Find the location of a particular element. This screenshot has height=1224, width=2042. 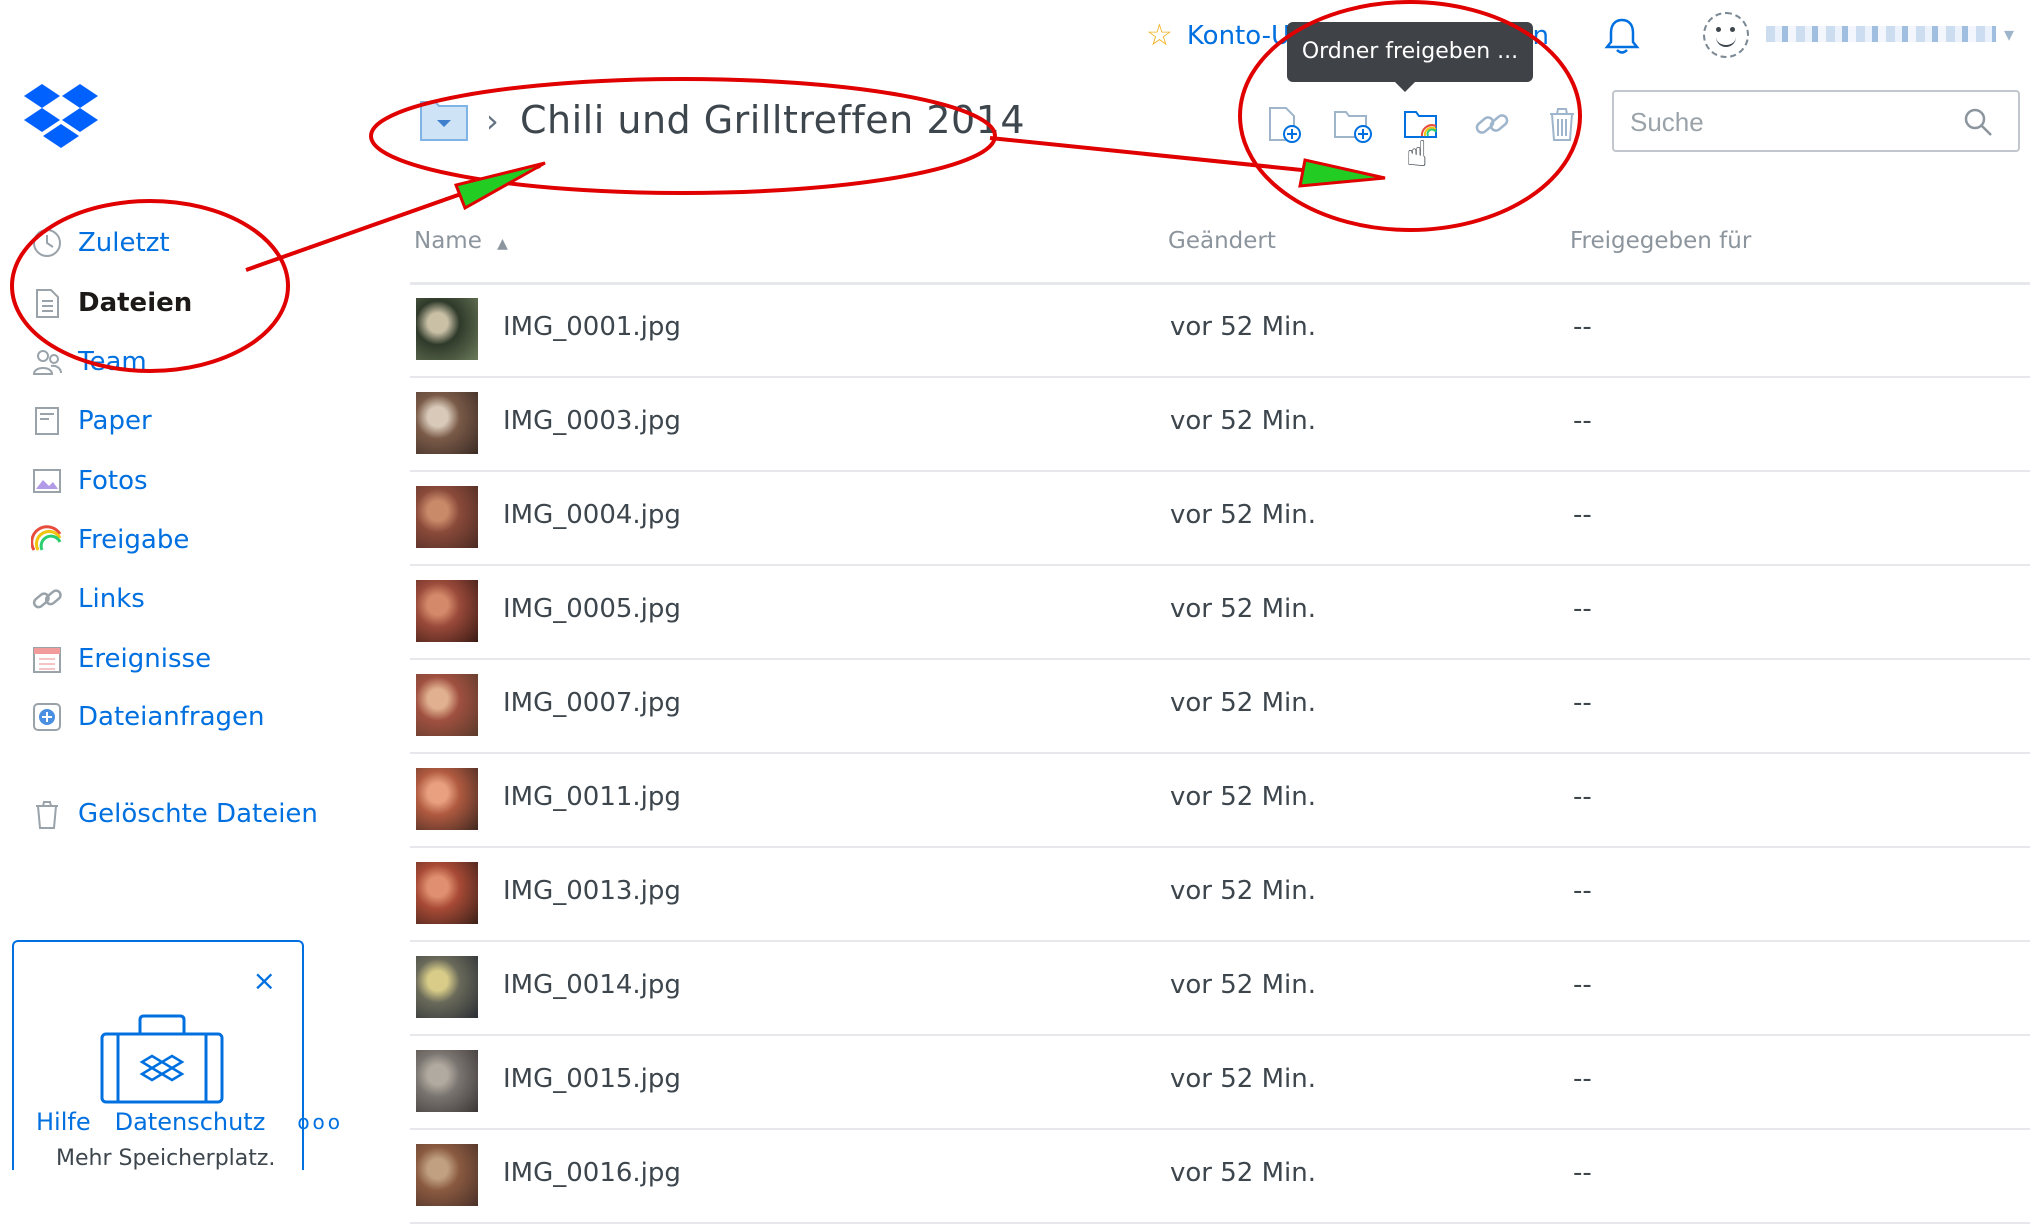

avatar-icon is located at coordinates (1726, 35).